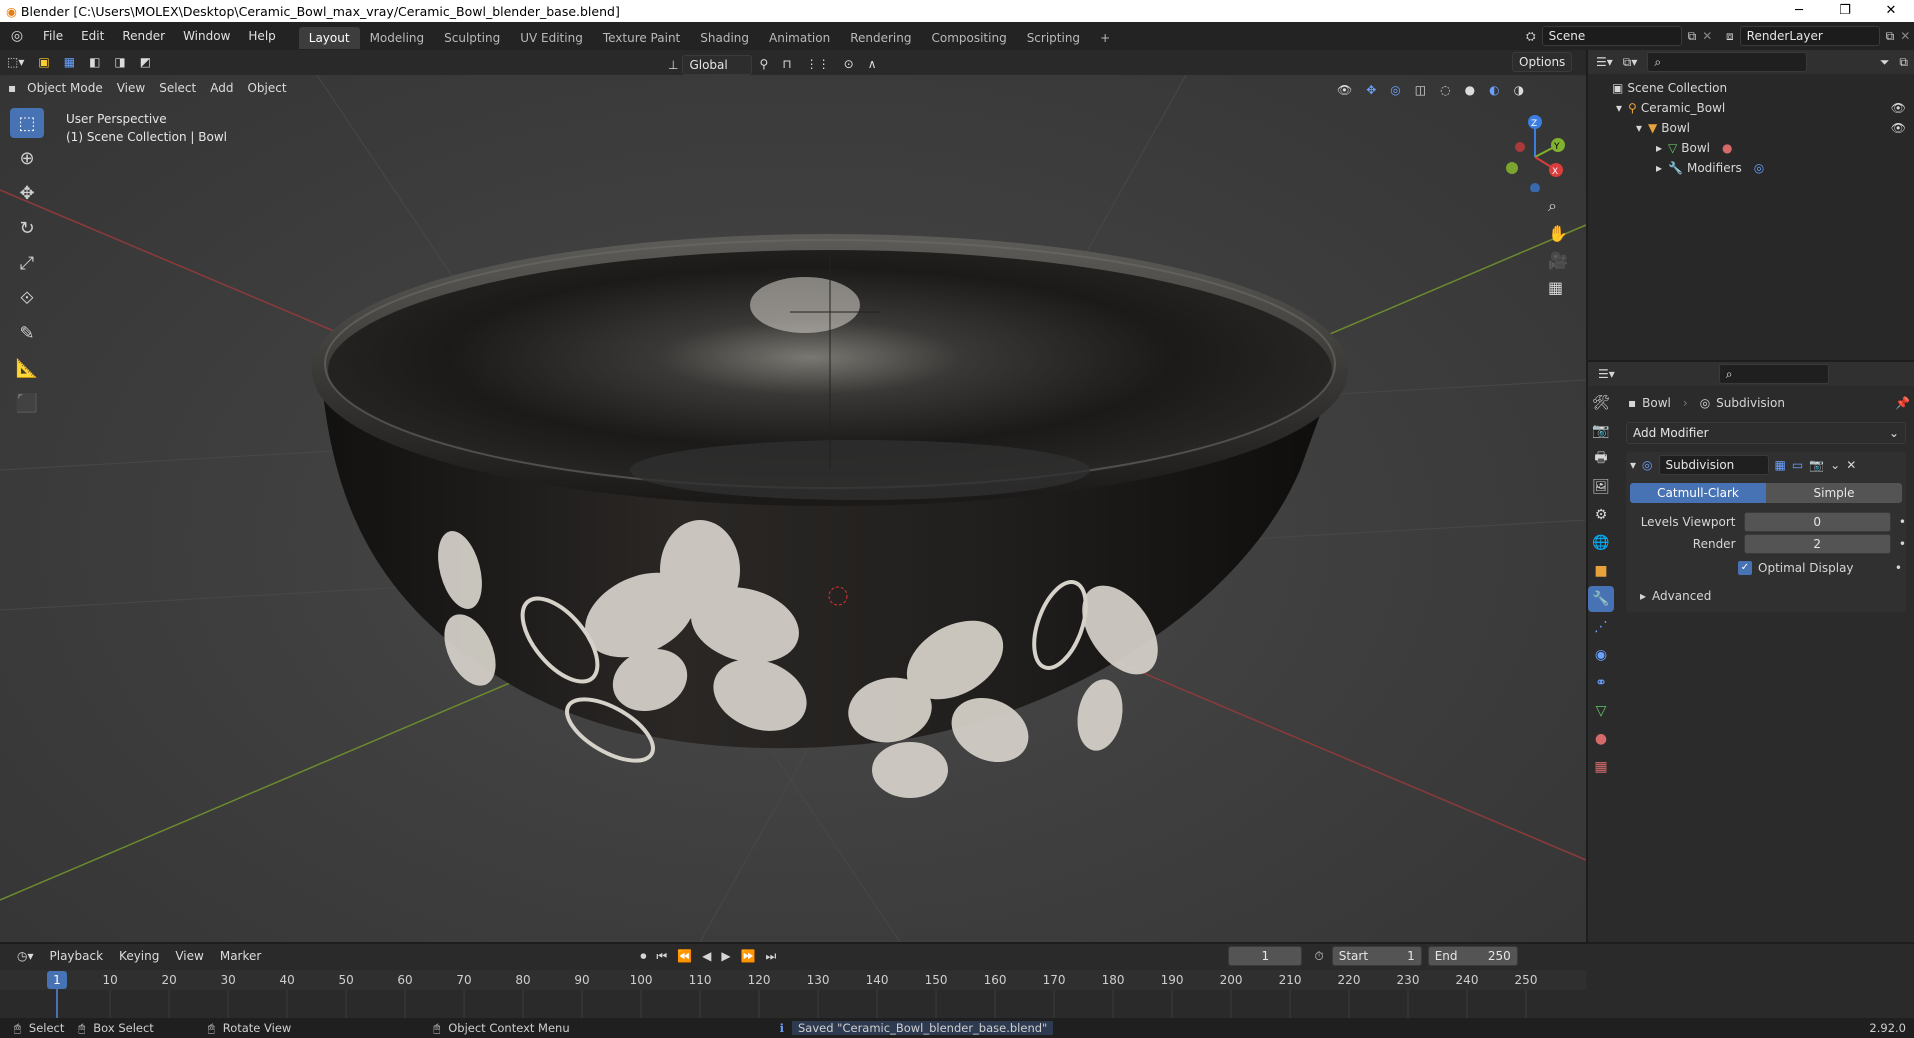 This screenshot has width=1914, height=1038. What do you see at coordinates (27, 298) in the screenshot?
I see `transform-tool-icon: ⟐` at bounding box center [27, 298].